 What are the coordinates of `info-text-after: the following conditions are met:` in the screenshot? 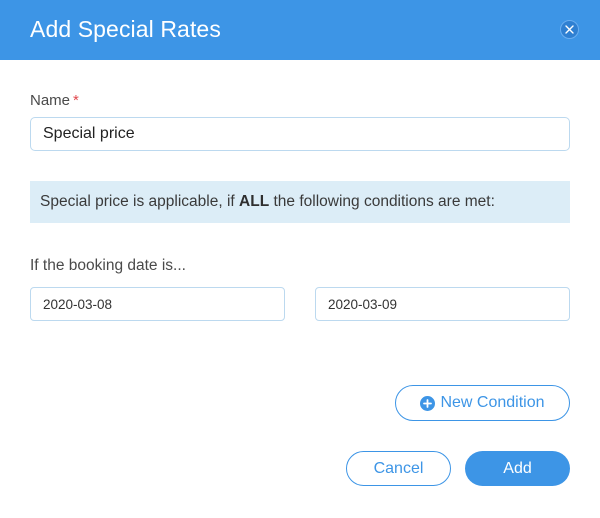 It's located at (382, 201).